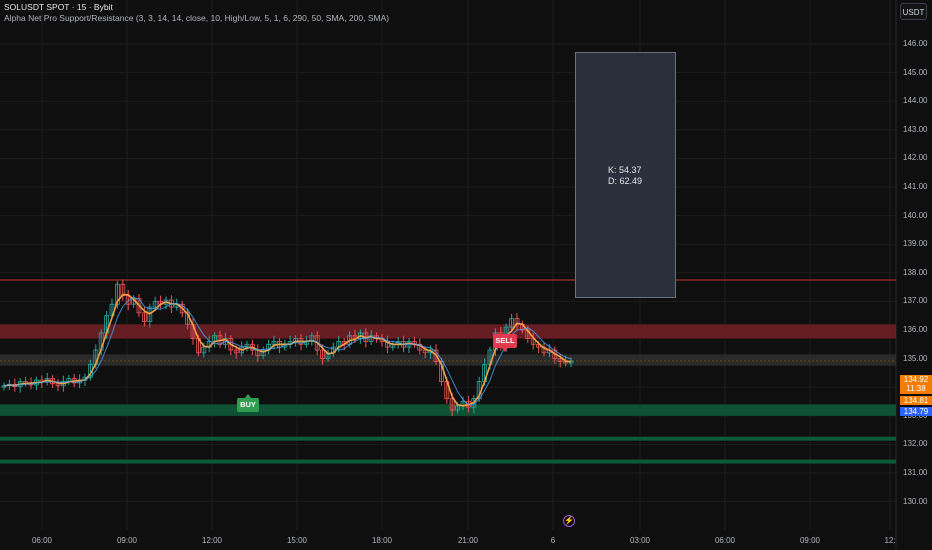 Image resolution: width=932 pixels, height=550 pixels. Describe the element at coordinates (196, 7) in the screenshot. I see `symbol-label: SOLUSDT SPOT · 15 · Bybit` at that location.